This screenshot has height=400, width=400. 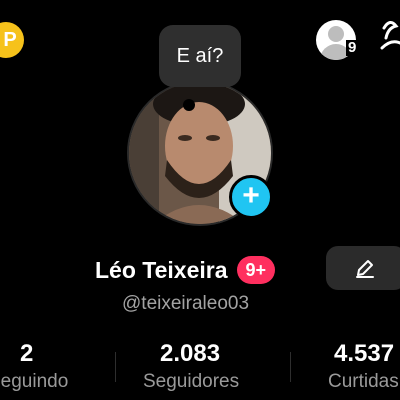 I want to click on likes-label: Curtidas, so click(x=363, y=382).